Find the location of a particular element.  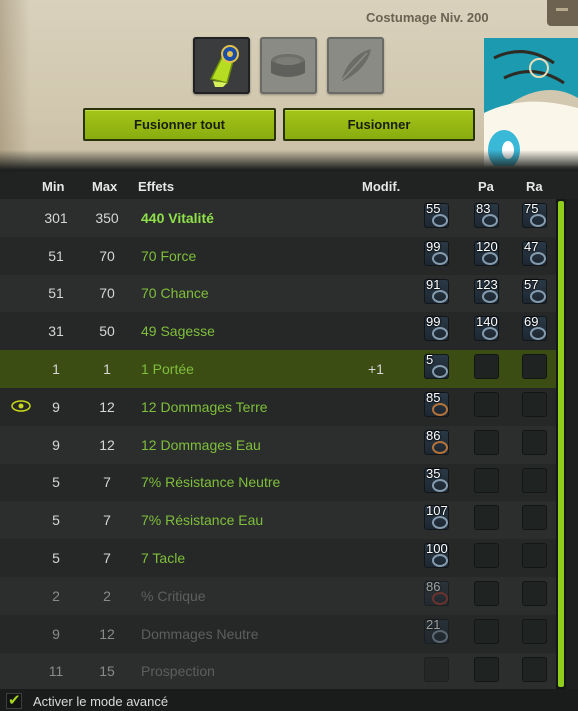

rune-slot-ba: 35 is located at coordinates (436, 479).